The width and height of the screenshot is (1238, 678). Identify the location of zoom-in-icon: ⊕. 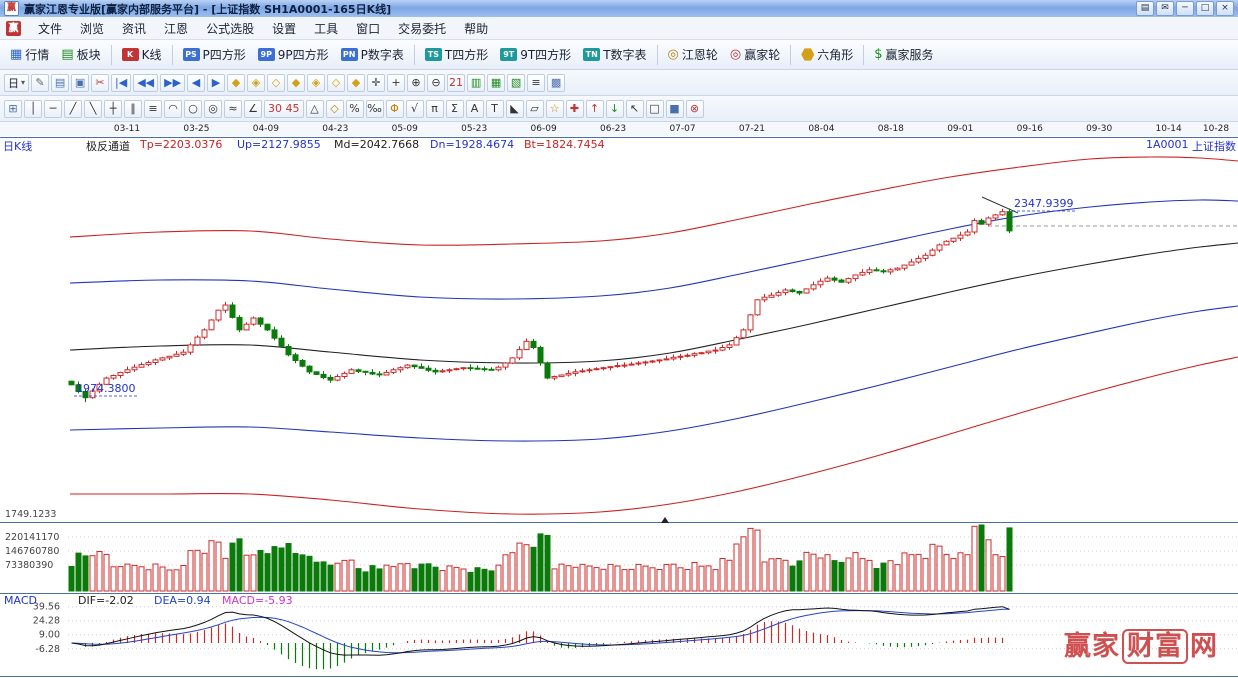
(416, 82).